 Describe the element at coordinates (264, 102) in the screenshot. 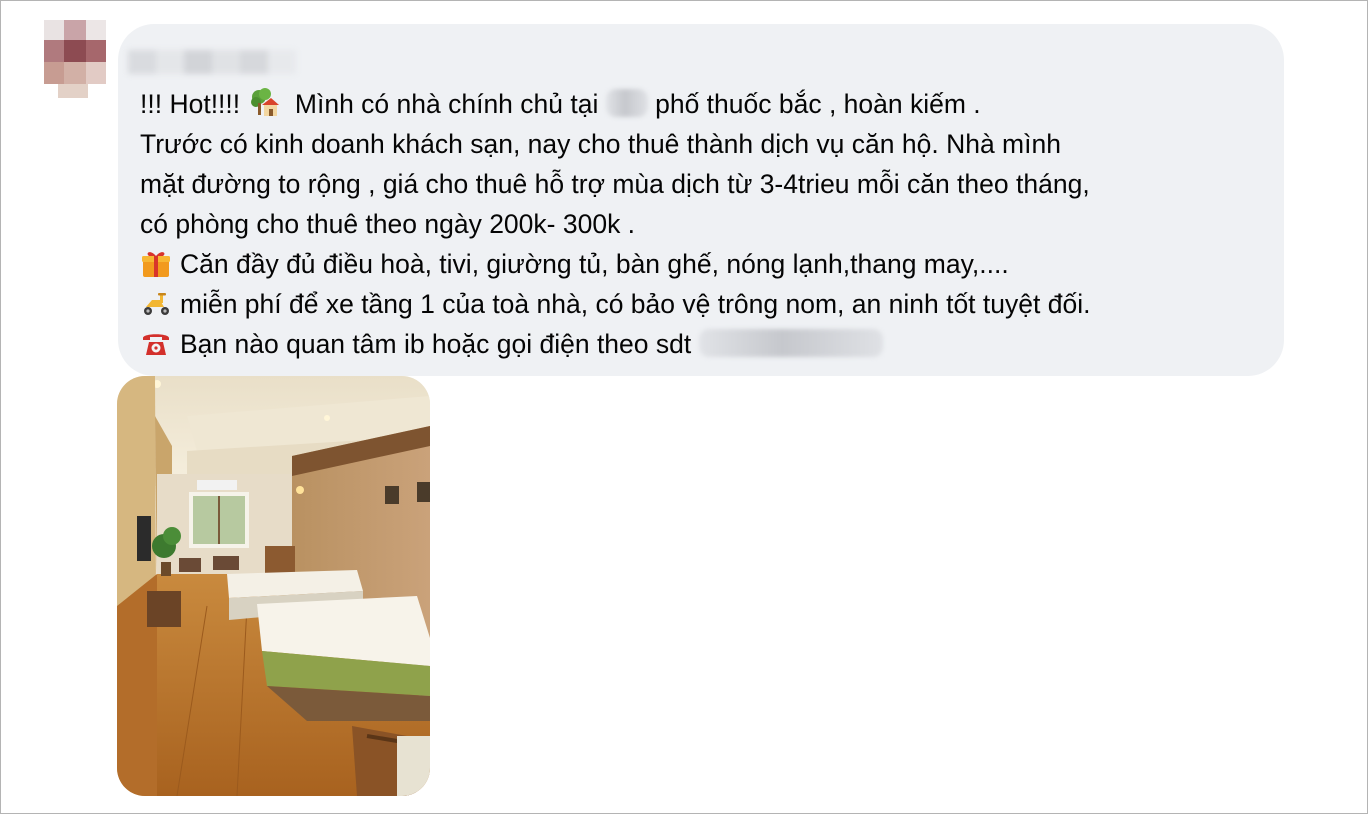

I see `tree-house-icon` at that location.